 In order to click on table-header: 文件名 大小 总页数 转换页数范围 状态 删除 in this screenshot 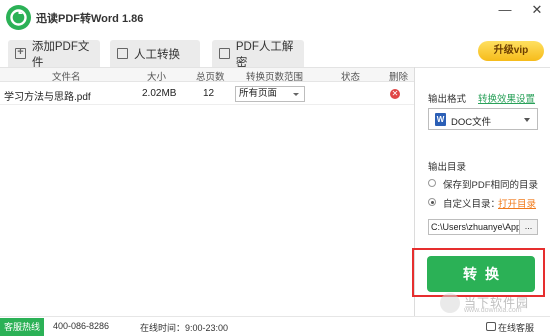, I will do `click(207, 75)`.